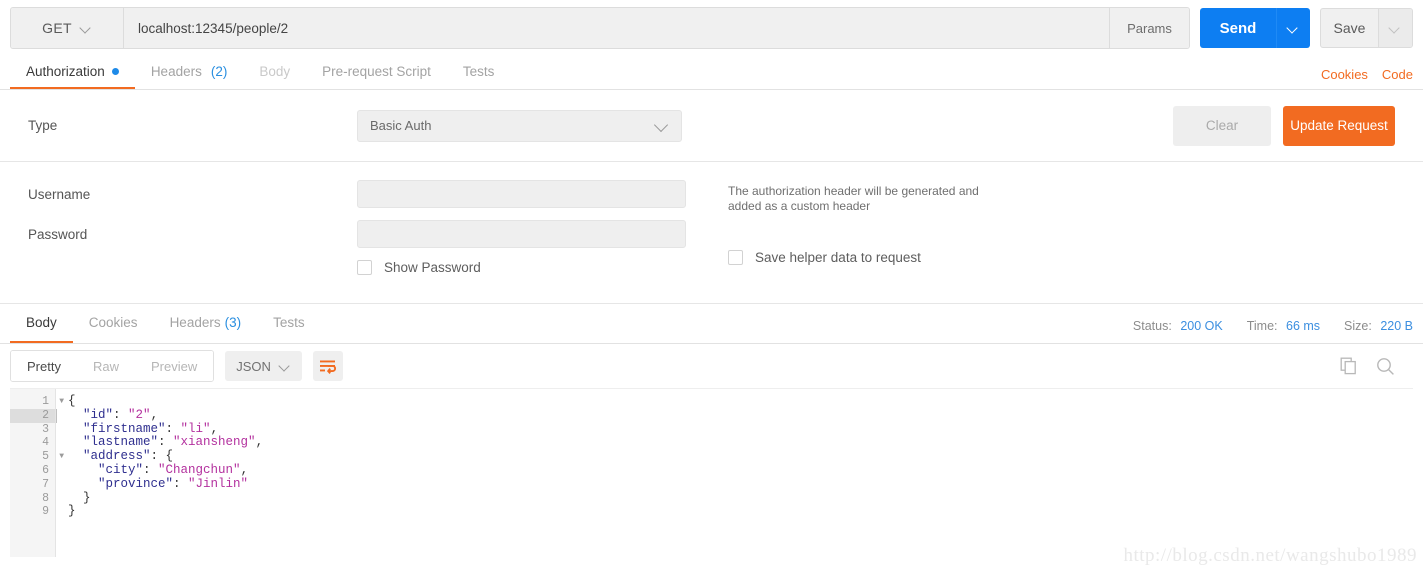 This screenshot has height=577, width=1423. What do you see at coordinates (1358, 326) in the screenshot?
I see `size-key: Size:` at bounding box center [1358, 326].